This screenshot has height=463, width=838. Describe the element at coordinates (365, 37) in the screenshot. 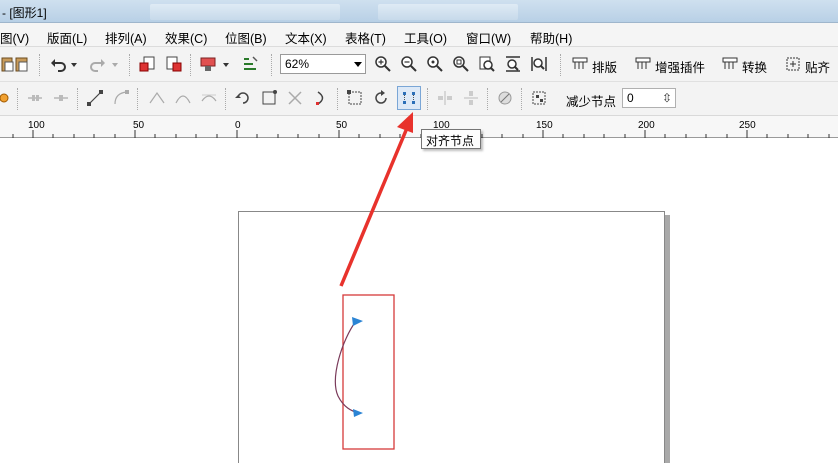

I see `menu-table: 表格(T)` at that location.